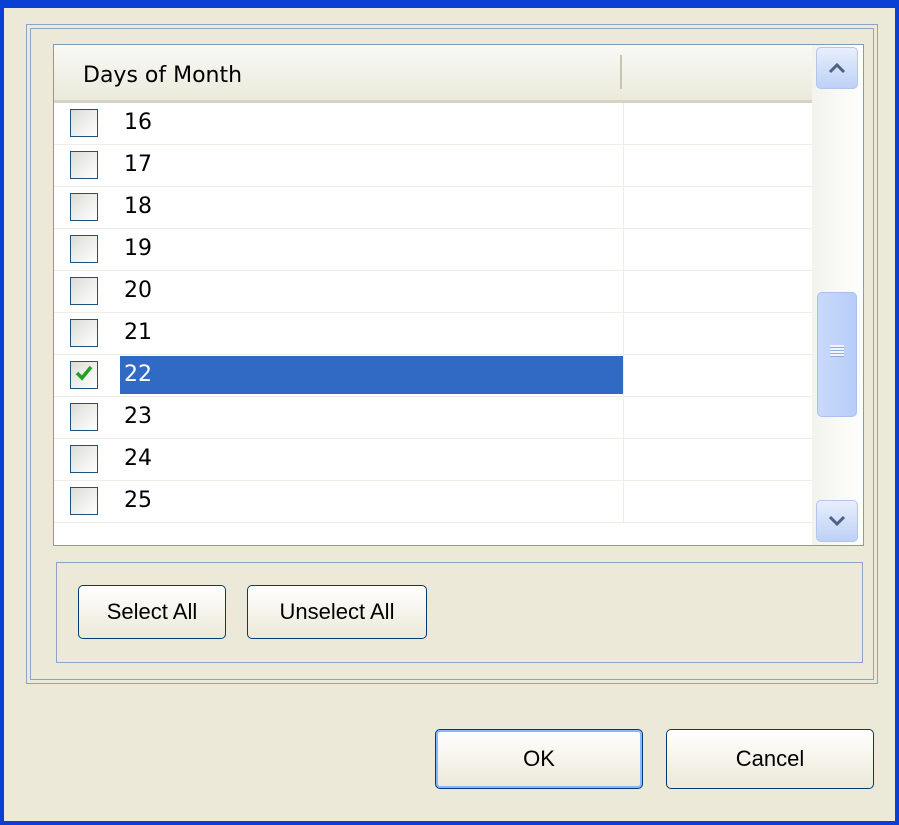 The image size is (899, 825). I want to click on list-item: 21, so click(433, 334).